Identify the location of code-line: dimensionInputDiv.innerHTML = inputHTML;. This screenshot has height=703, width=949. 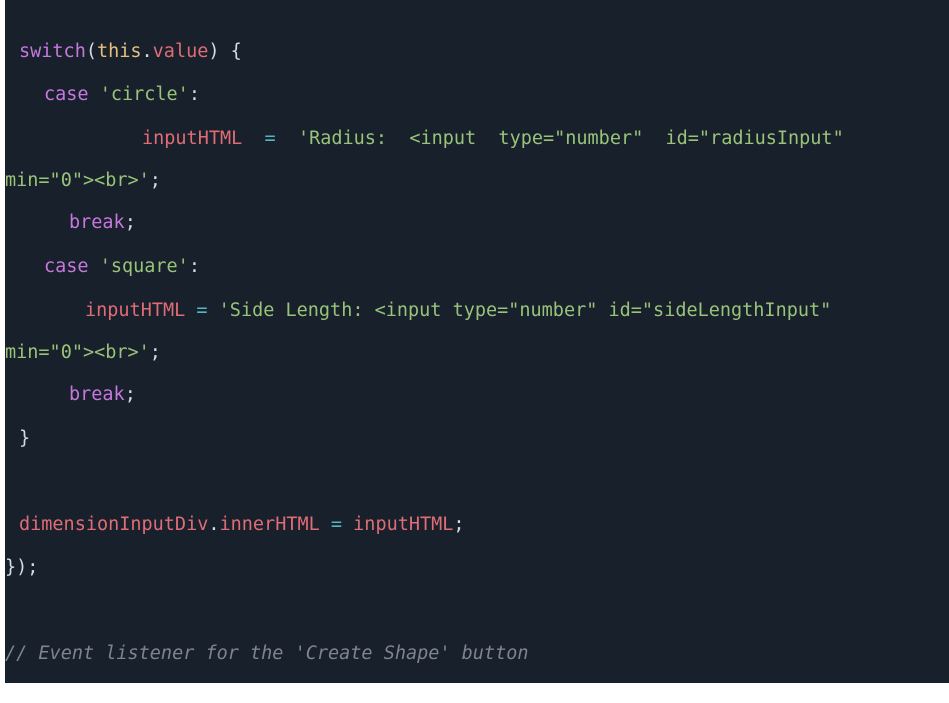
(242, 525).